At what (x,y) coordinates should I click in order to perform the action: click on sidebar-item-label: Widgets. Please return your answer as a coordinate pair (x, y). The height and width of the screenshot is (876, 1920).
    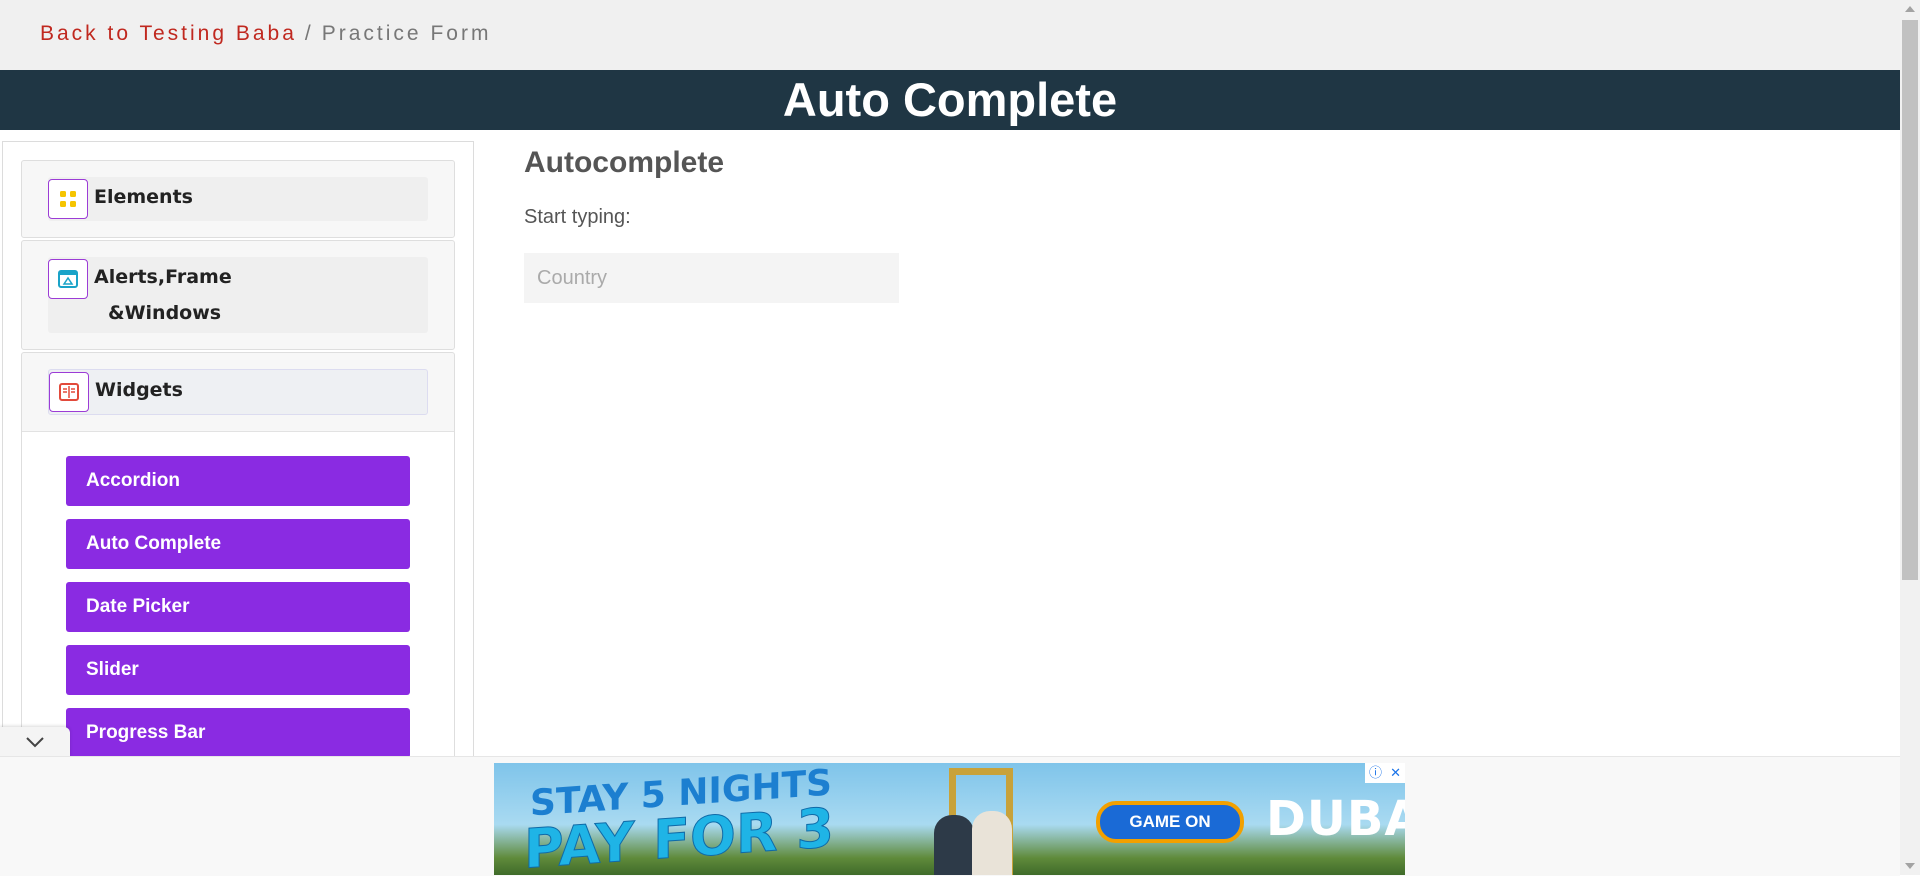
    Looking at the image, I should click on (139, 390).